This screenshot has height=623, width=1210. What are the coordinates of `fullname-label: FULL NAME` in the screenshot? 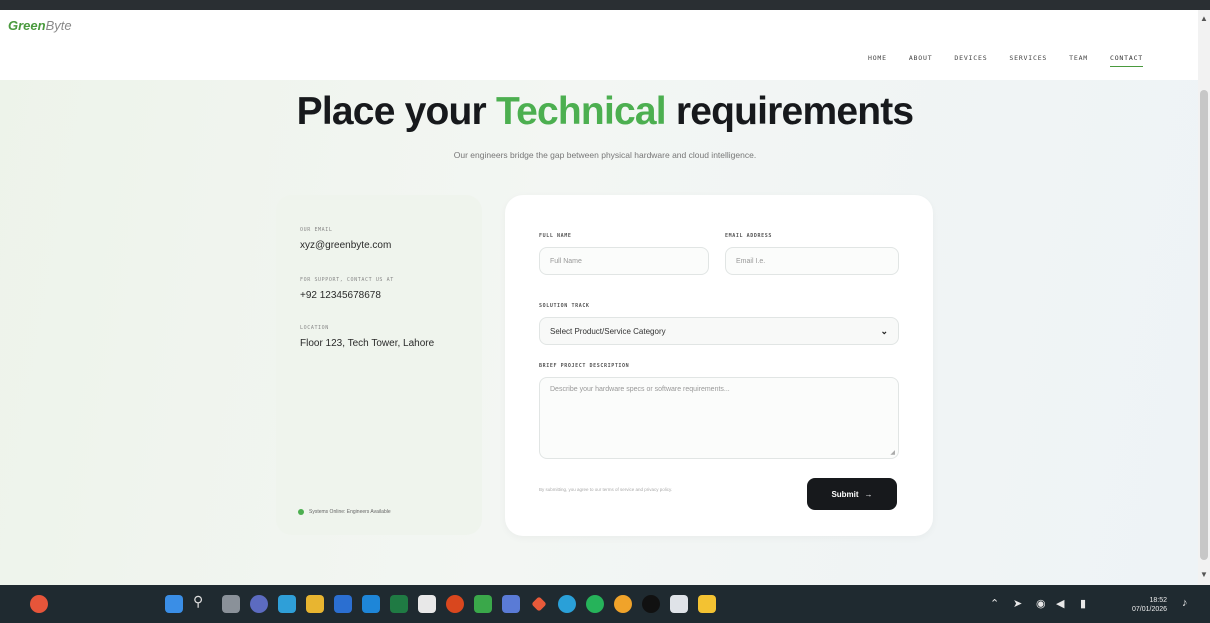 It's located at (555, 236).